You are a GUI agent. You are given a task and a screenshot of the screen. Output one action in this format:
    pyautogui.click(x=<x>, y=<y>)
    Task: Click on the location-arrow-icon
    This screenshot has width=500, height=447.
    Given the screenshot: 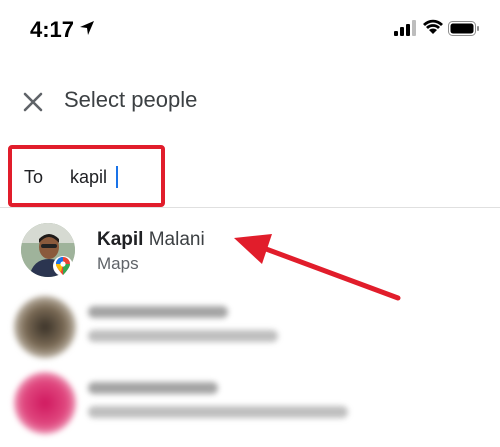 What is the action you would take?
    pyautogui.click(x=87, y=28)
    